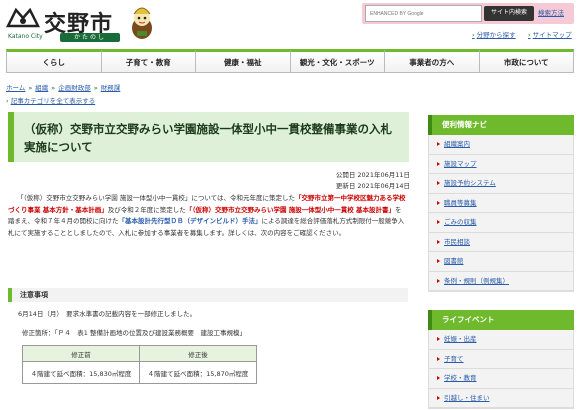 This screenshot has width=580, height=410. Describe the element at coordinates (41, 88) in the screenshot. I see `breadcrumb-organization: 組織` at that location.